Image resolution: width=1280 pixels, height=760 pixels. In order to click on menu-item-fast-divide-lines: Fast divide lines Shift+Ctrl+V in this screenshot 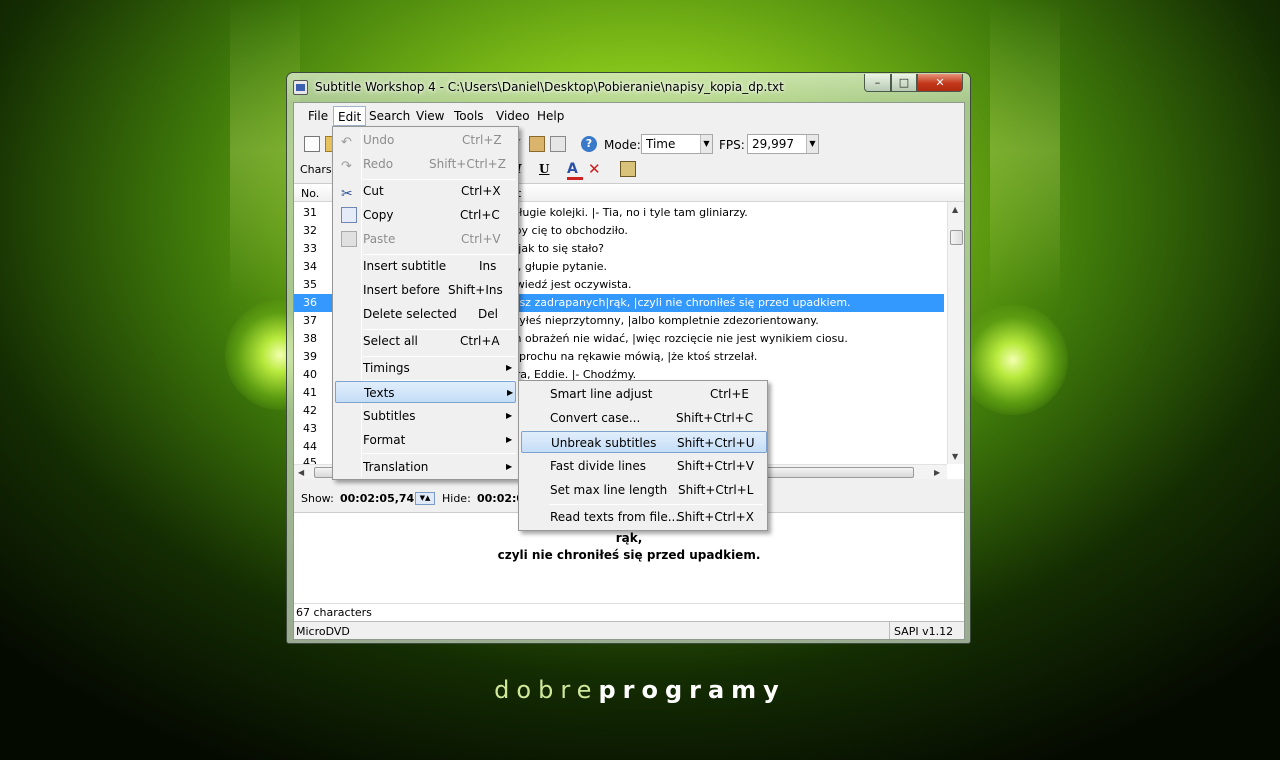, I will do `click(643, 466)`.